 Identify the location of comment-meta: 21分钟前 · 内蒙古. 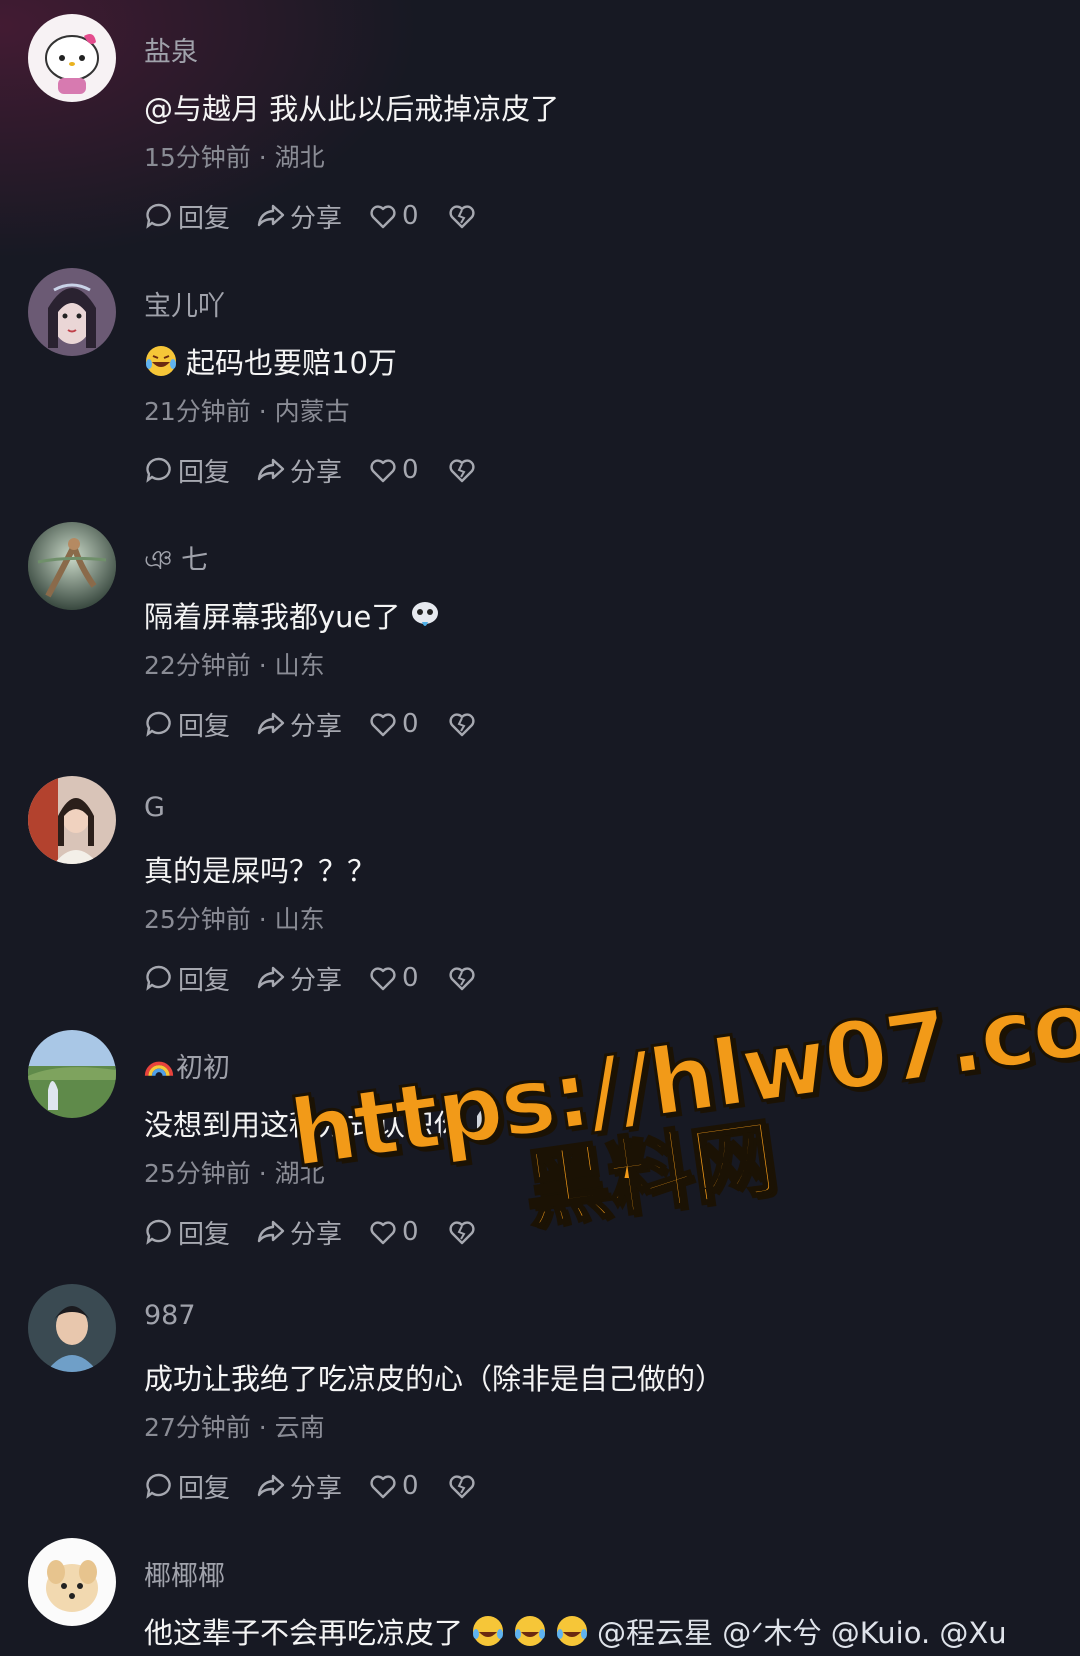
(247, 410).